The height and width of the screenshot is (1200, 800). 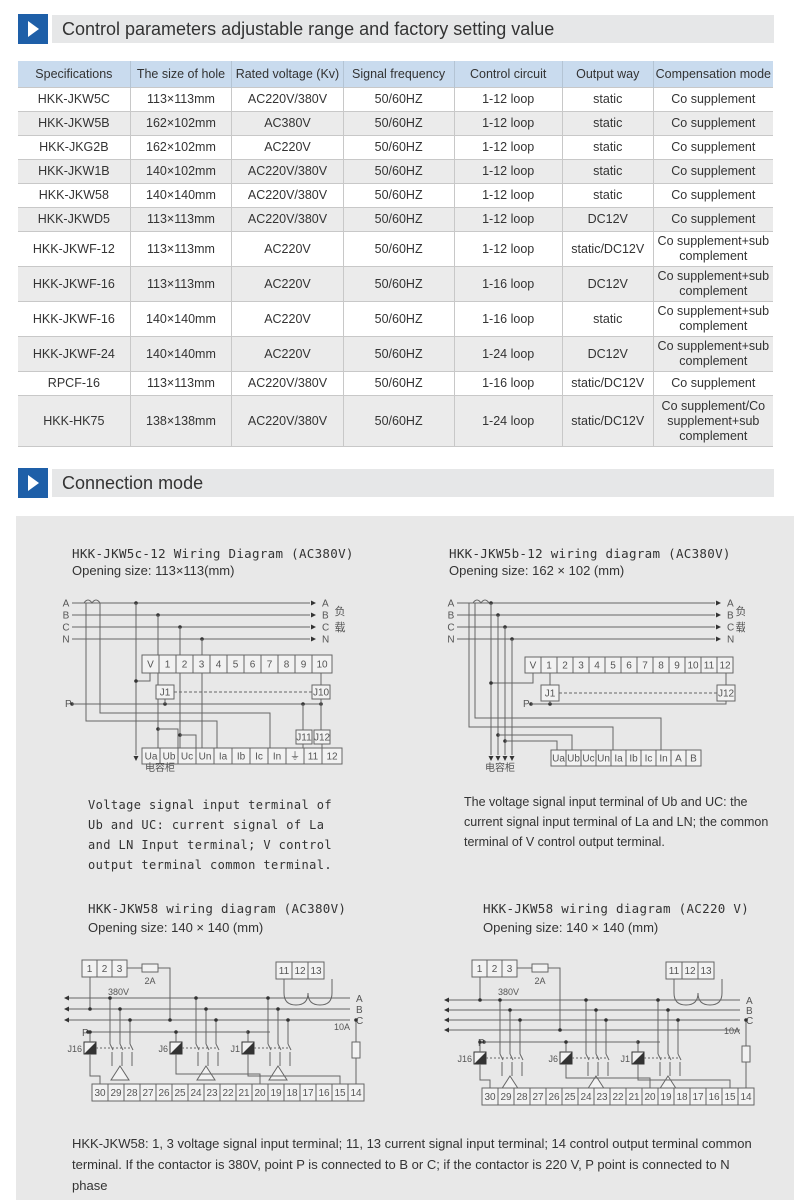 I want to click on table-cell: 138×138mm, so click(x=181, y=421).